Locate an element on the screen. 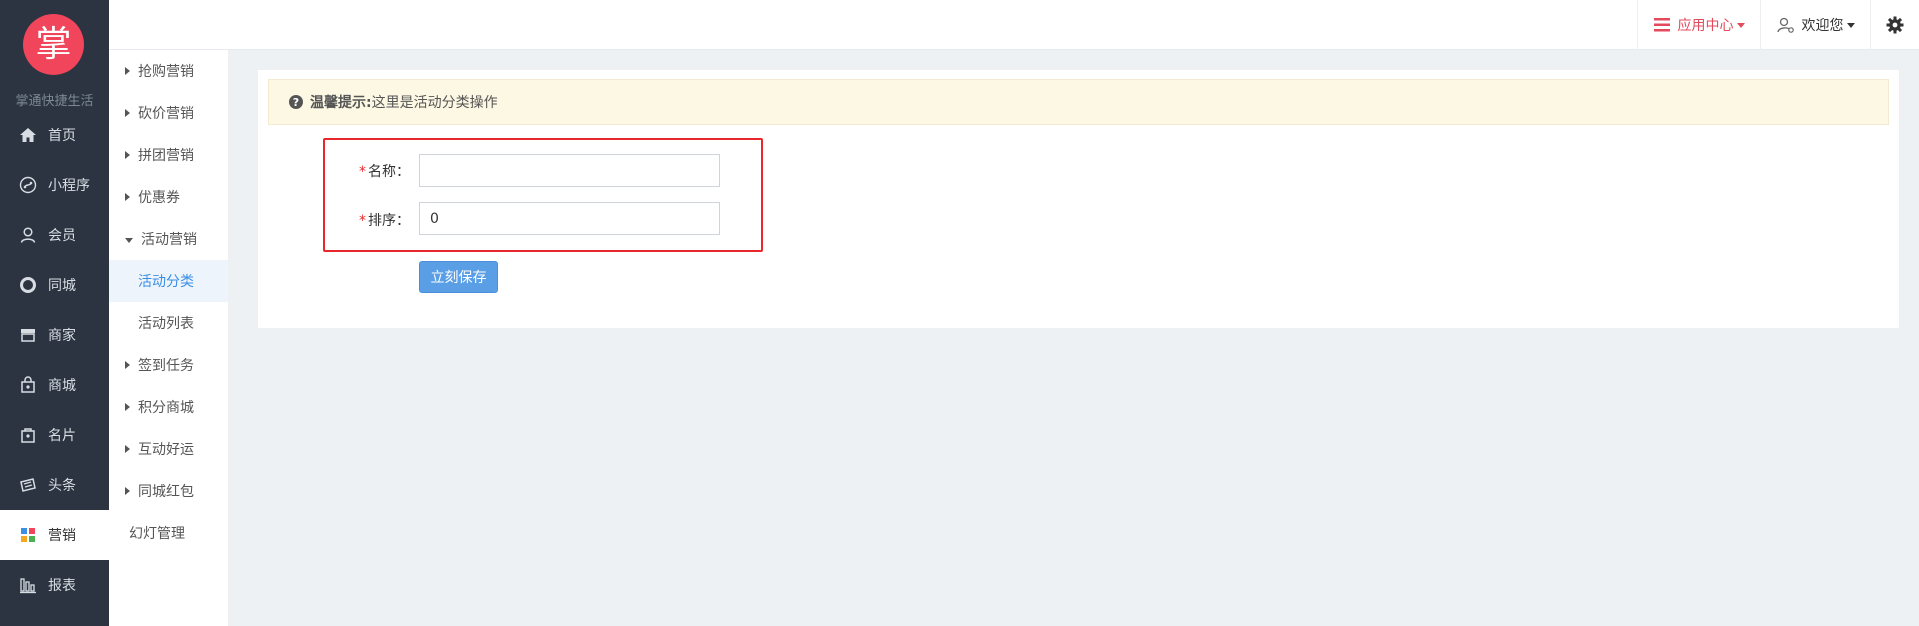  nav-item-news: 头条 is located at coordinates (54, 485).